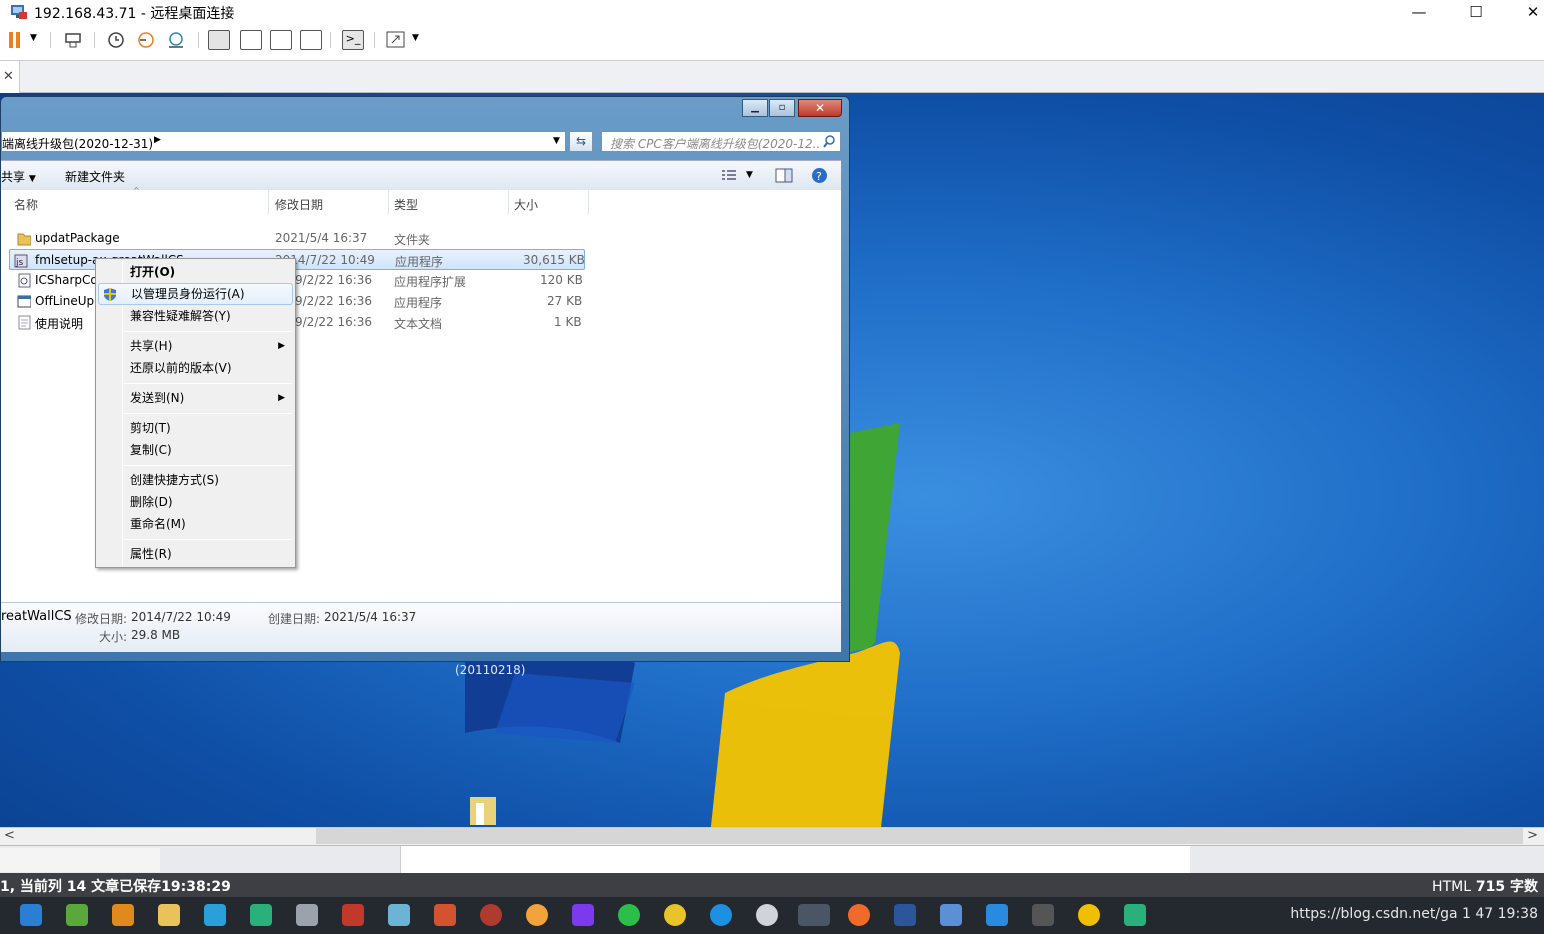 The width and height of the screenshot is (1544, 934). I want to click on powerpoint-icon, so click(445, 915).